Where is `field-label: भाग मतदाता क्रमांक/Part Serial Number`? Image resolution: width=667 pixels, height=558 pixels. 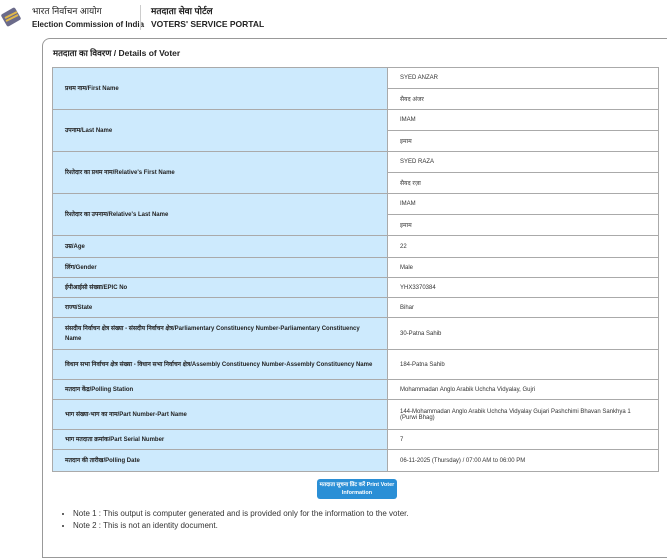
field-label: भाग मतदाता क्रमांक/Part Serial Number is located at coordinates (220, 439).